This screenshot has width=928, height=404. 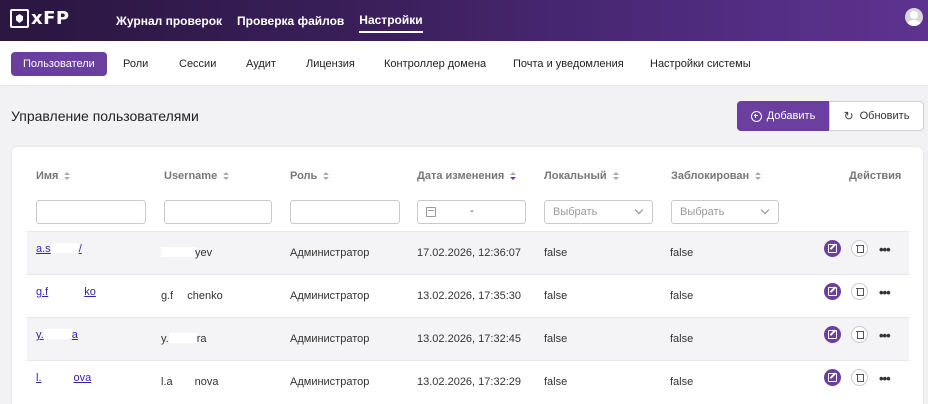 I want to click on column-header-name-label: Имя, so click(x=47, y=176).